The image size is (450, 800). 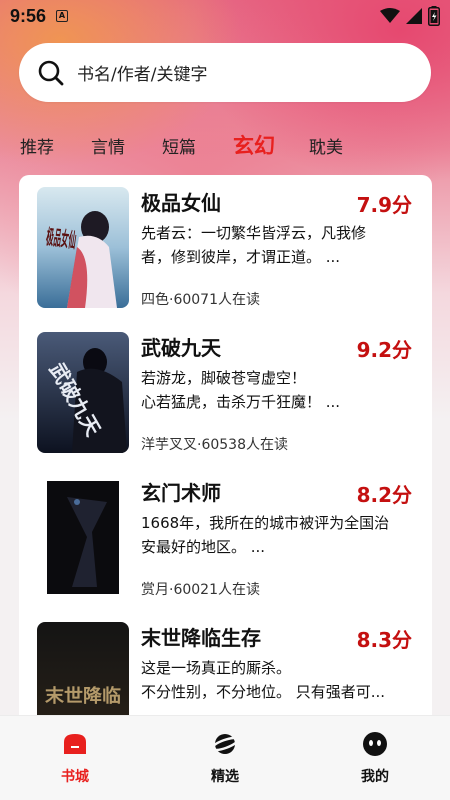 I want to click on book-score: 8.2分, so click(x=384, y=495).